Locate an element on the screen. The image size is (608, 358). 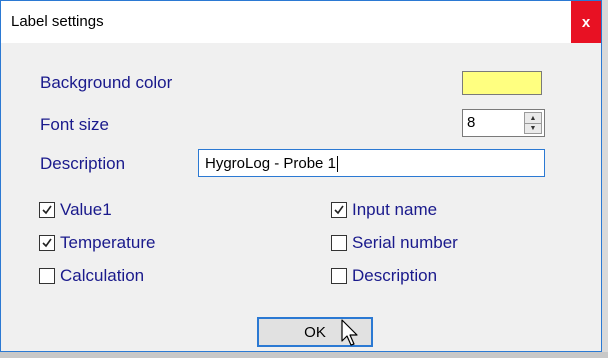
checkbox-value1: Value1 is located at coordinates (75, 210).